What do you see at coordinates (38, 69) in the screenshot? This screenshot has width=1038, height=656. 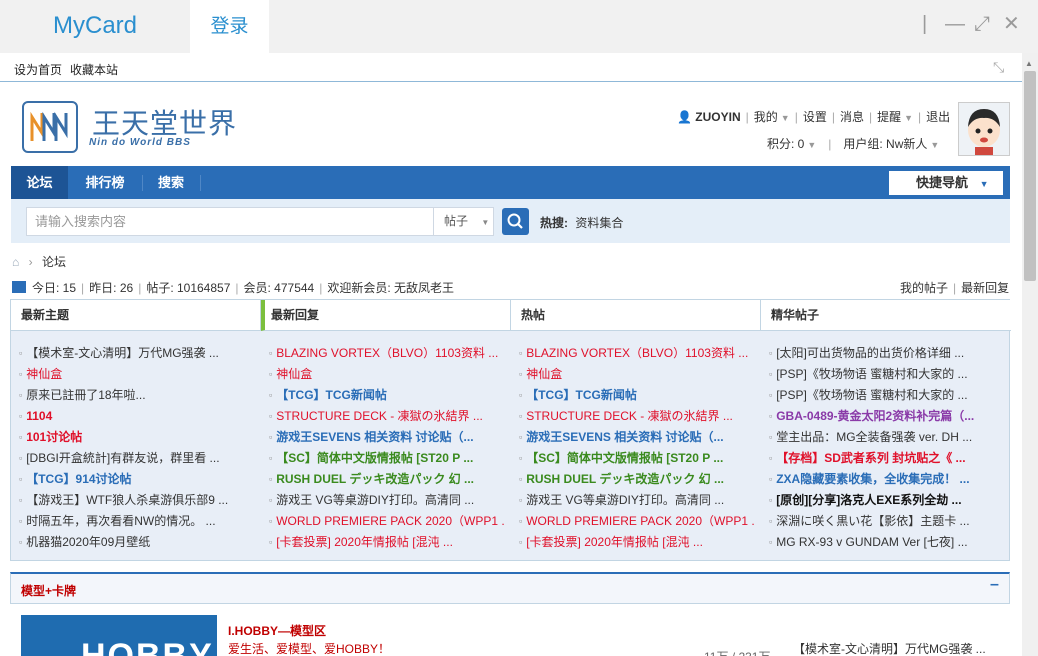 I see `set-home-link: 设为首页` at bounding box center [38, 69].